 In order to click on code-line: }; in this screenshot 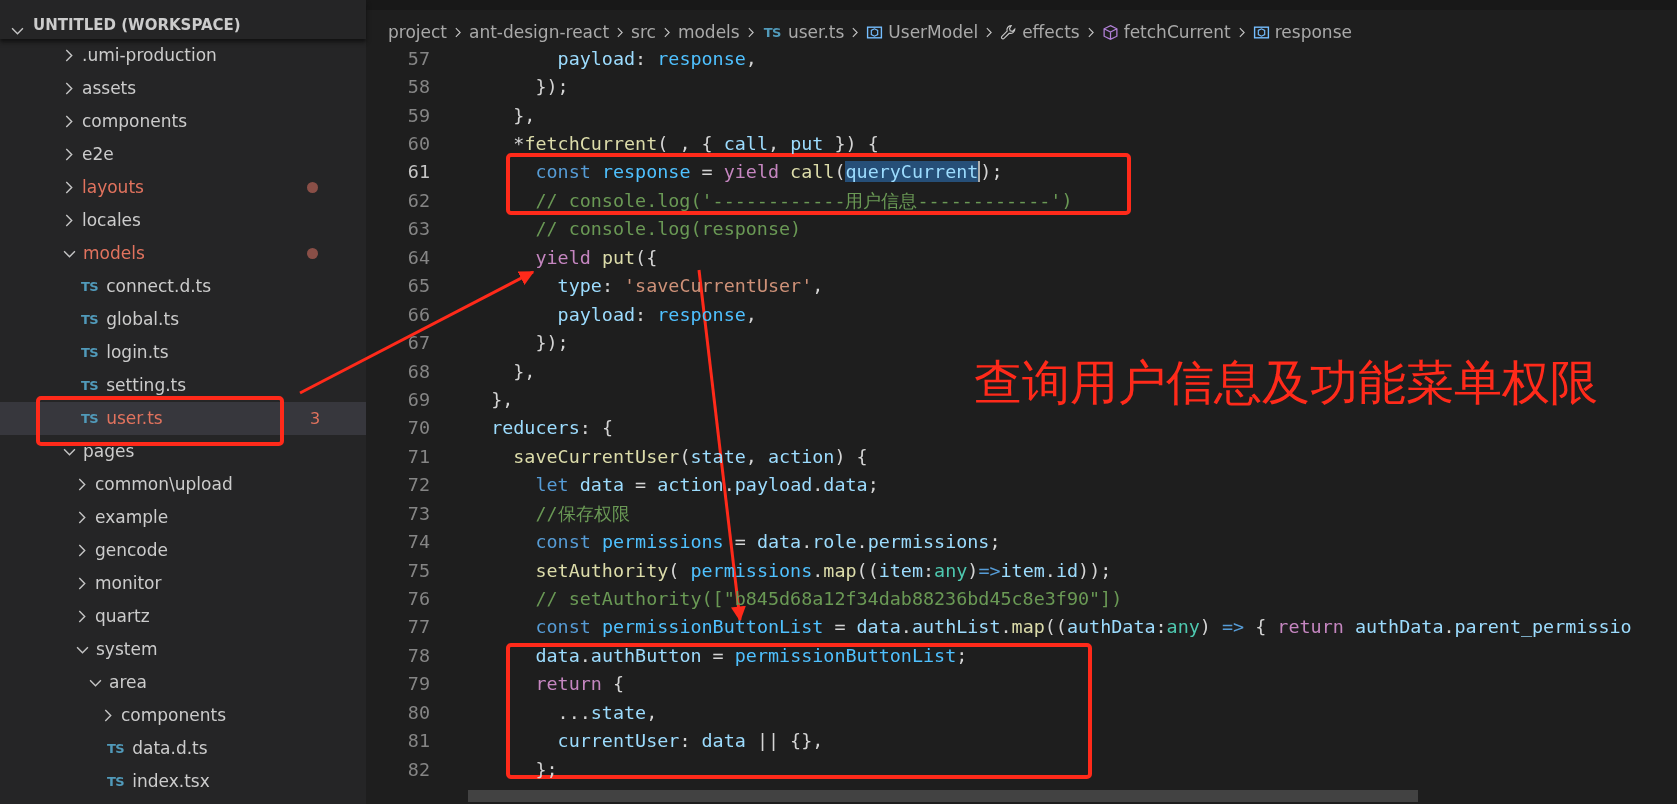, I will do `click(546, 769)`.